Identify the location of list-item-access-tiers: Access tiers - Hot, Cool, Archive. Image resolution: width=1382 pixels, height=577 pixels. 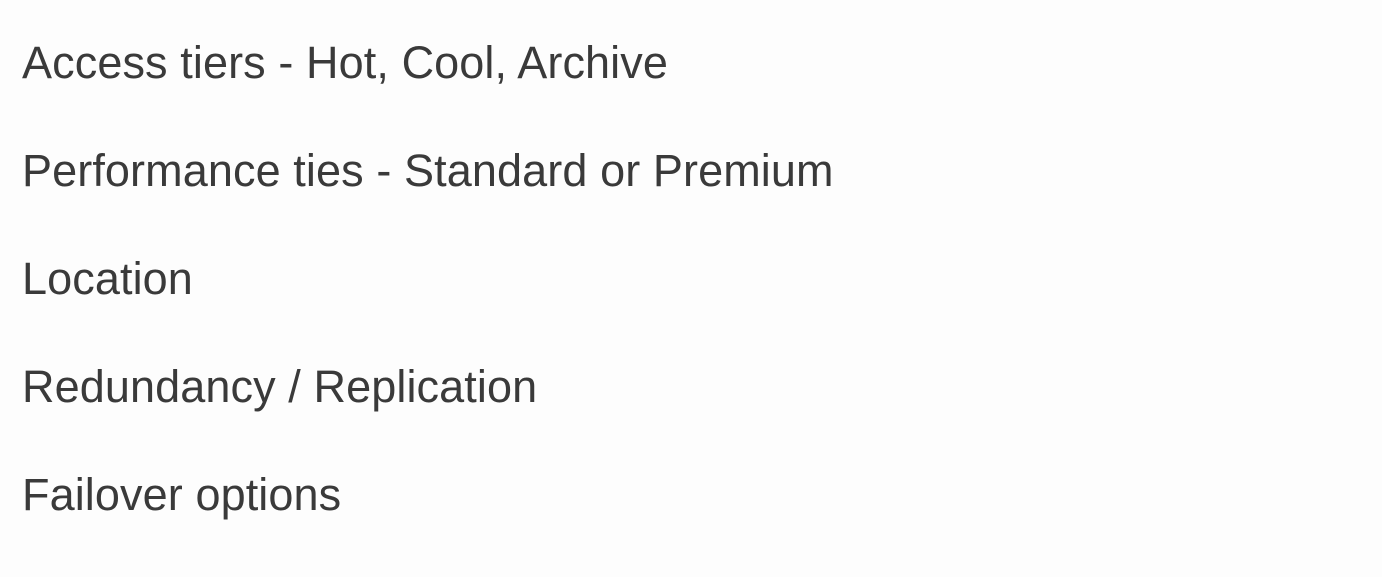
(345, 62).